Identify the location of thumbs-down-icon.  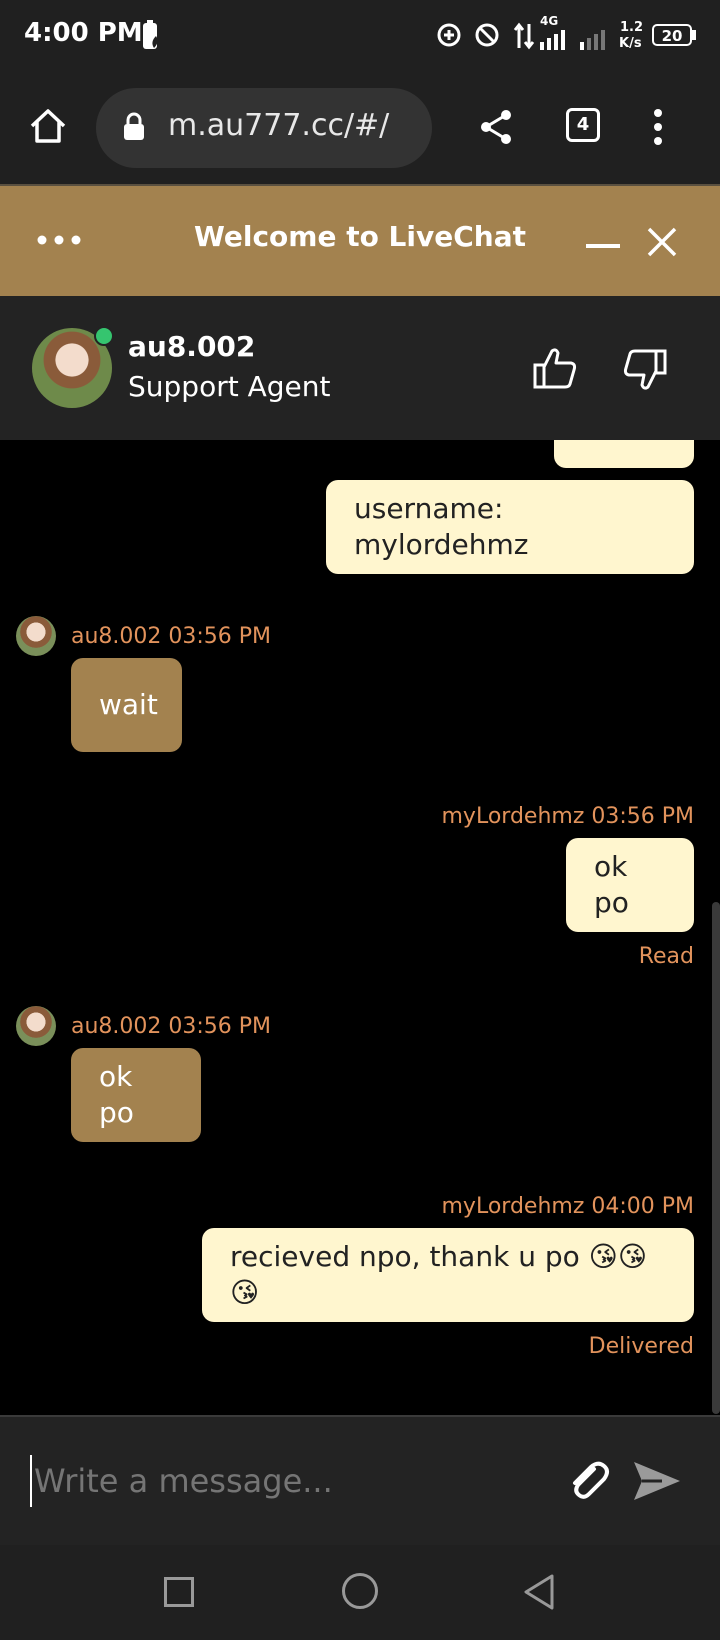
(645, 370).